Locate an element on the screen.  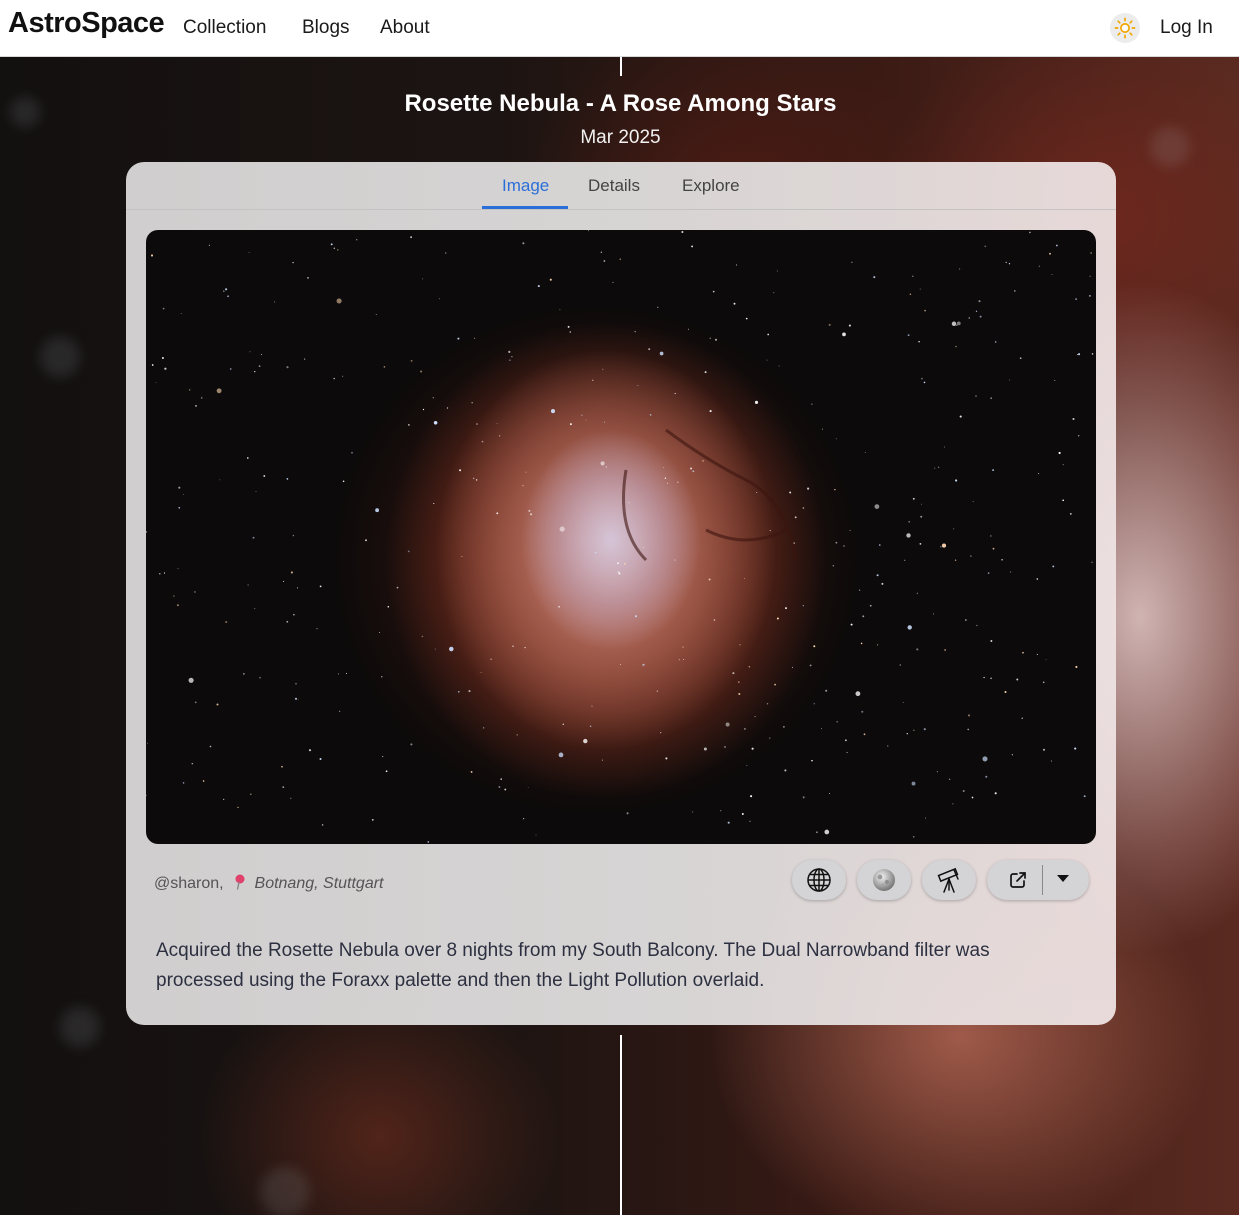
location-text: Botnang, Stuttgart is located at coordinates (319, 883).